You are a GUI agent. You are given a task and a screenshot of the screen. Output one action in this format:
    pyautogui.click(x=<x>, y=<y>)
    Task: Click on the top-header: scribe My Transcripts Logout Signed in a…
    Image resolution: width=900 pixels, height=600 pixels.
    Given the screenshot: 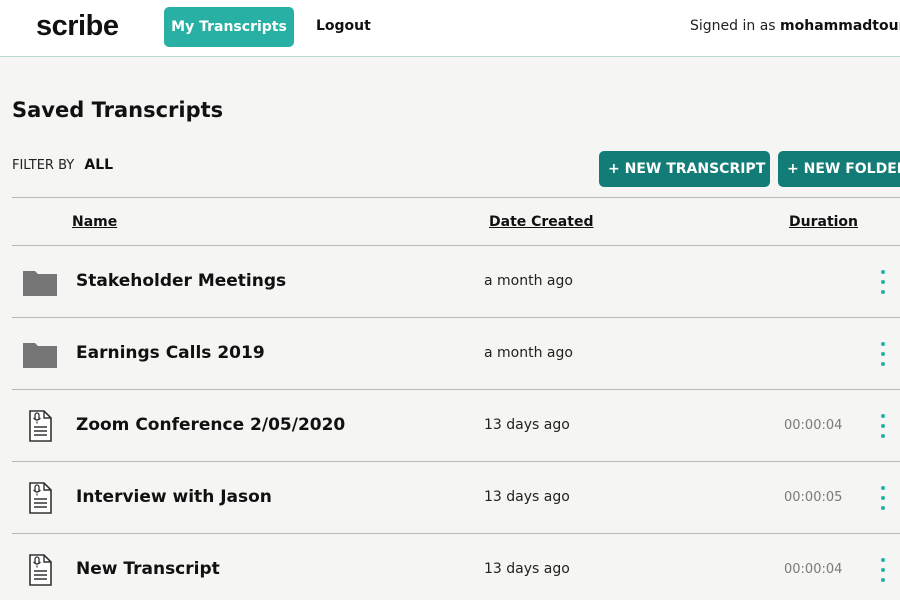 What is the action you would take?
    pyautogui.click(x=450, y=28)
    